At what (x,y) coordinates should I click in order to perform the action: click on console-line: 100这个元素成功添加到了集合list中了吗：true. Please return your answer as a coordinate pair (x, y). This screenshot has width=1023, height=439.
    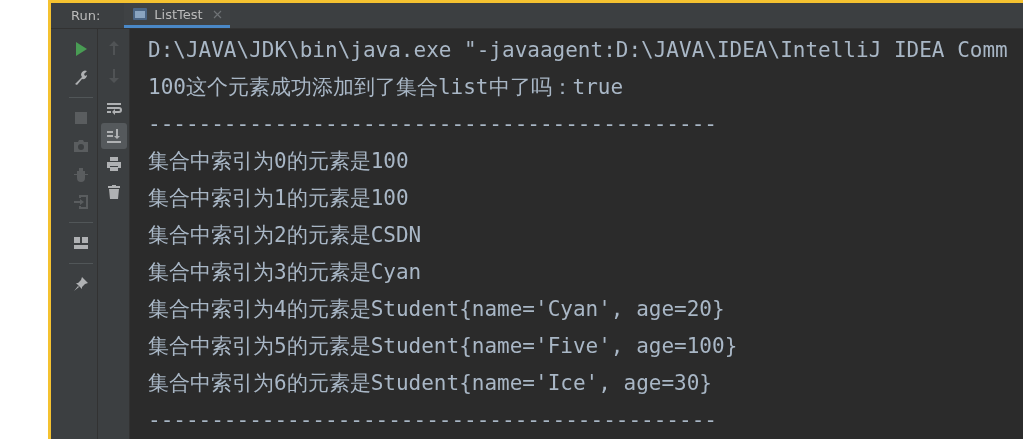
    Looking at the image, I should click on (386, 87).